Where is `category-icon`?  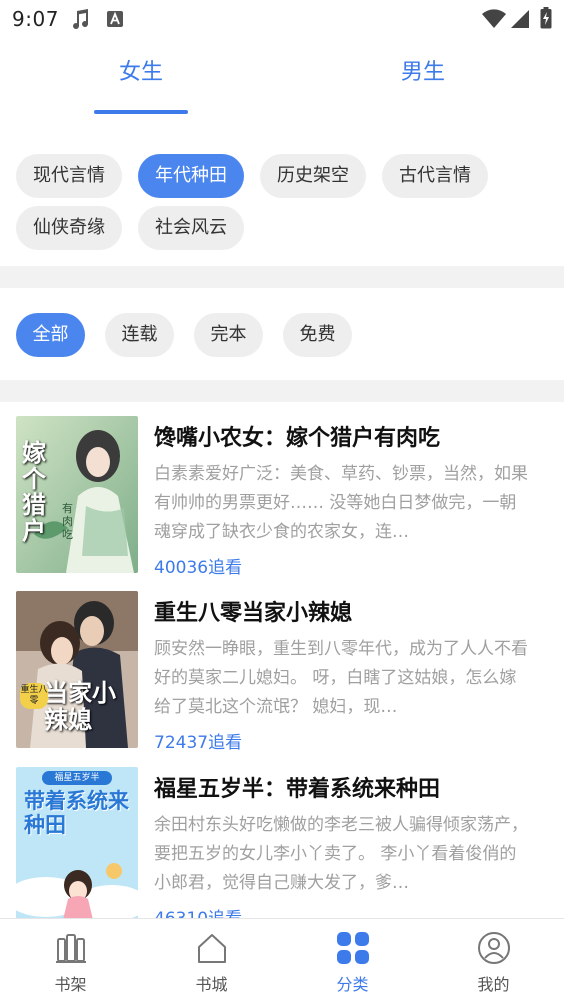 category-icon is located at coordinates (353, 950).